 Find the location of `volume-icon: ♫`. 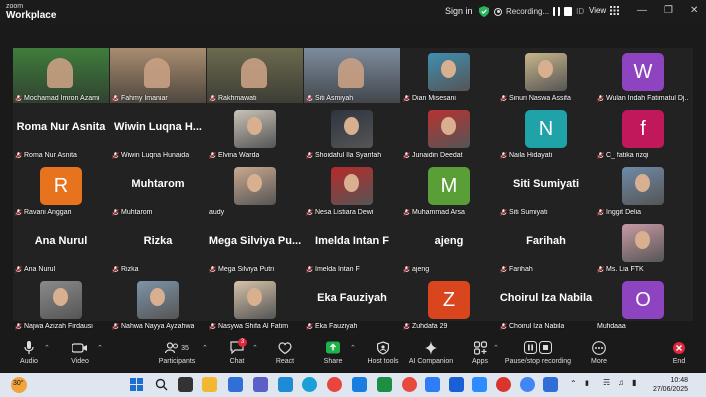

volume-icon: ♫ is located at coordinates (621, 382).